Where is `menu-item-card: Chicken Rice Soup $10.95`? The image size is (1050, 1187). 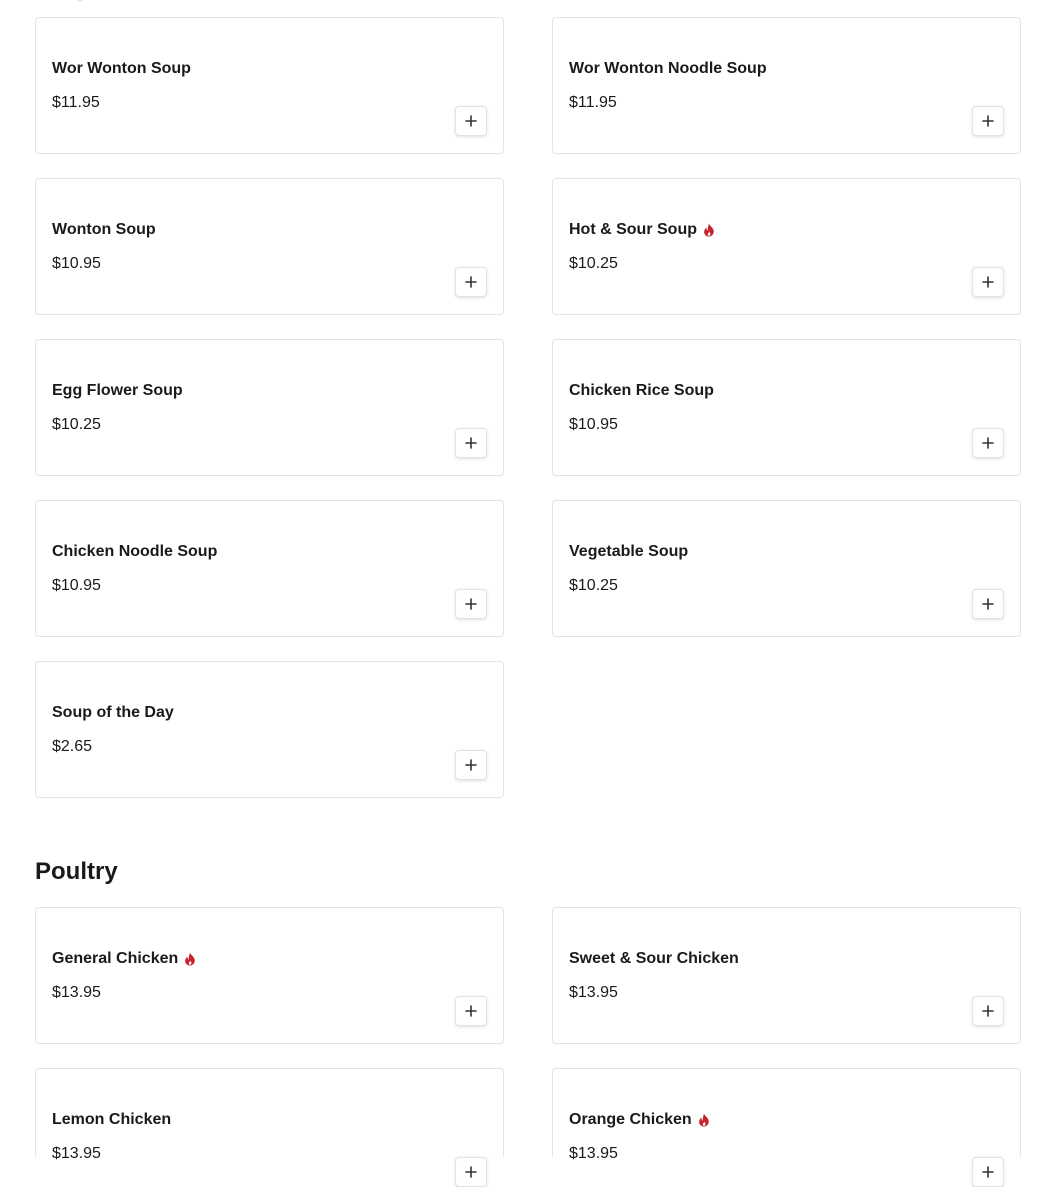
menu-item-card: Chicken Rice Soup $10.95 is located at coordinates (786, 407).